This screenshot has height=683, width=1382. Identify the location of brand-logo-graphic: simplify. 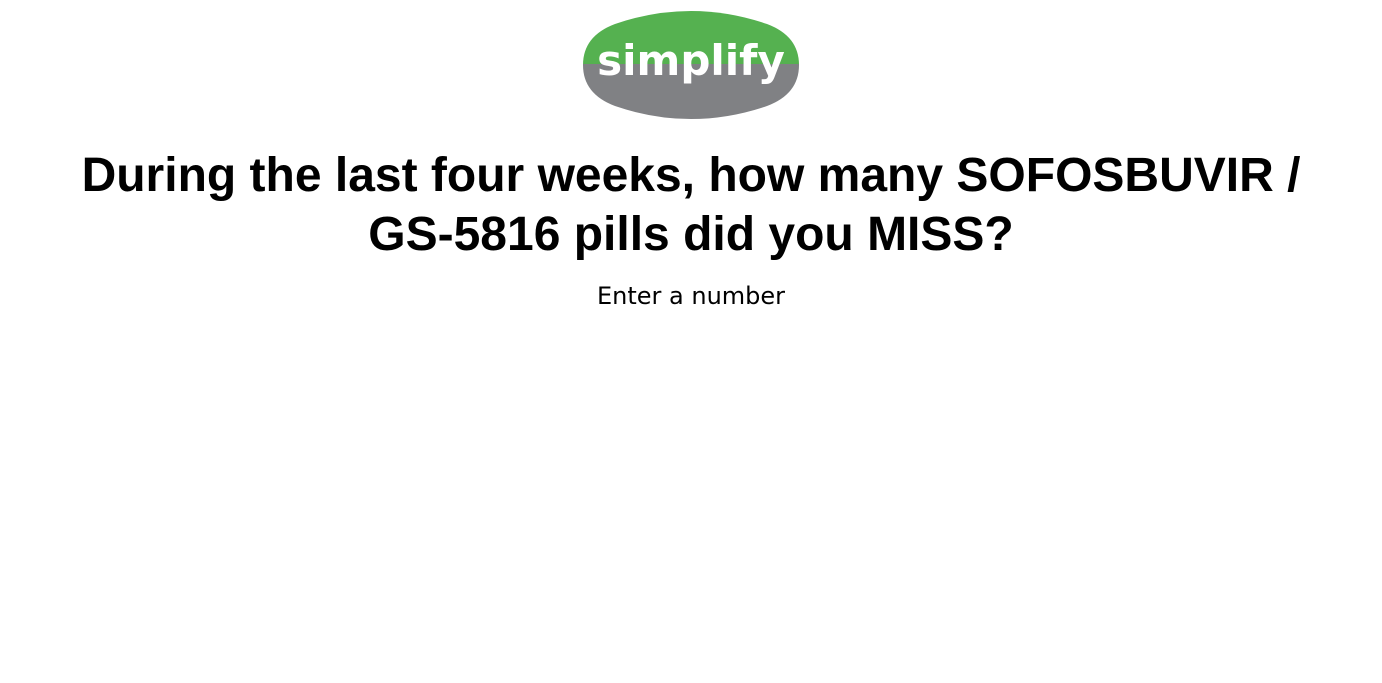
(691, 65).